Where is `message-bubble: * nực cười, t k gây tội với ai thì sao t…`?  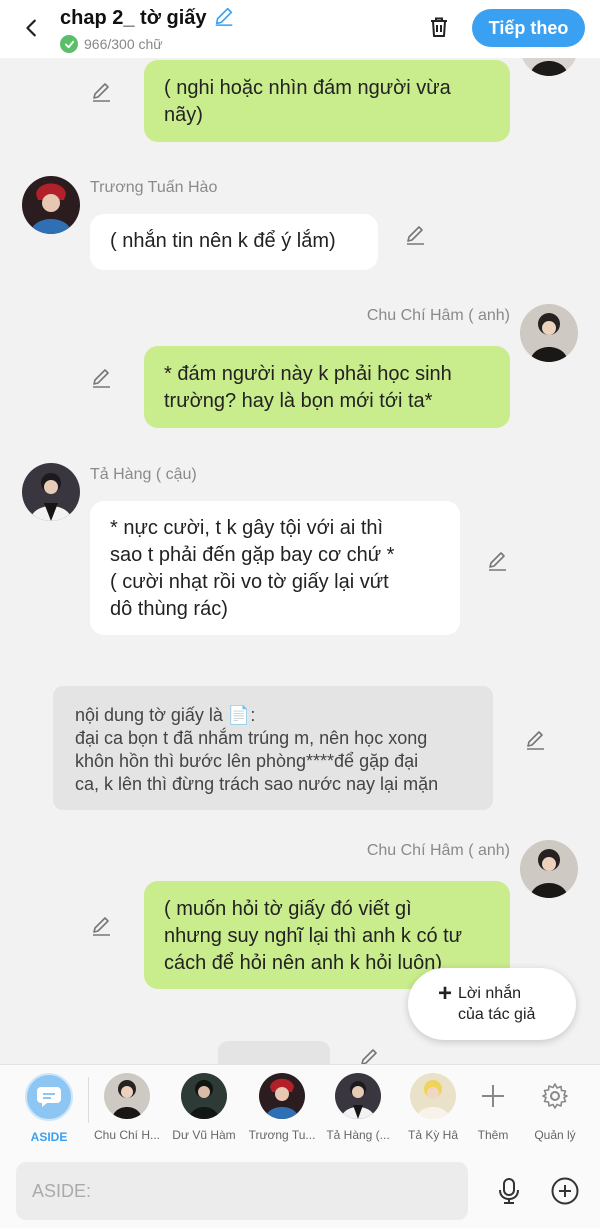
message-bubble: * nực cười, t k gây tội với ai thì sao t… is located at coordinates (275, 568).